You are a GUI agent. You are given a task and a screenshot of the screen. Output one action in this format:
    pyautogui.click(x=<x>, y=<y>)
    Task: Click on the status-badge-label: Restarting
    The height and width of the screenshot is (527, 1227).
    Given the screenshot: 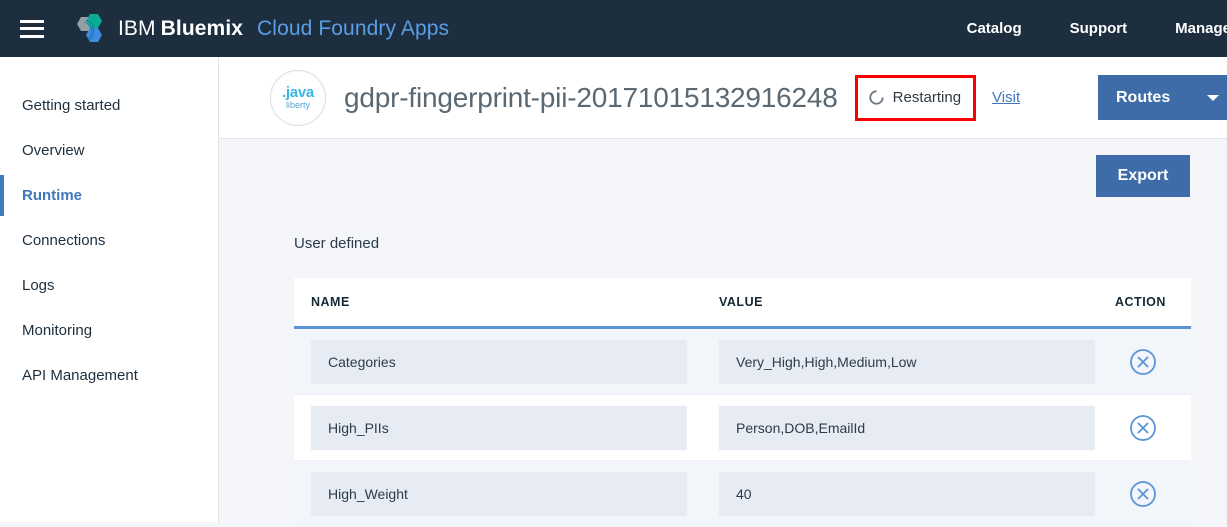 What is the action you would take?
    pyautogui.click(x=927, y=97)
    